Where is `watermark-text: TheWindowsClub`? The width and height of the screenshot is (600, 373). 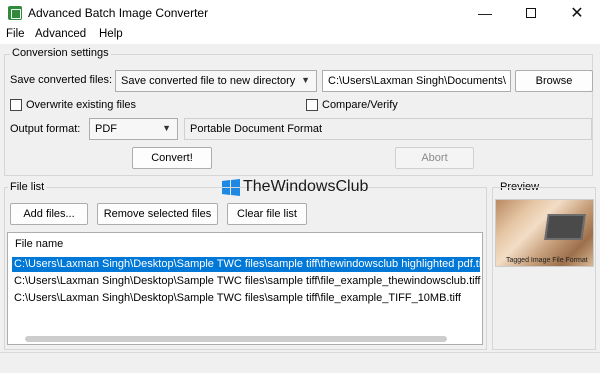 watermark-text: TheWindowsClub is located at coordinates (306, 186).